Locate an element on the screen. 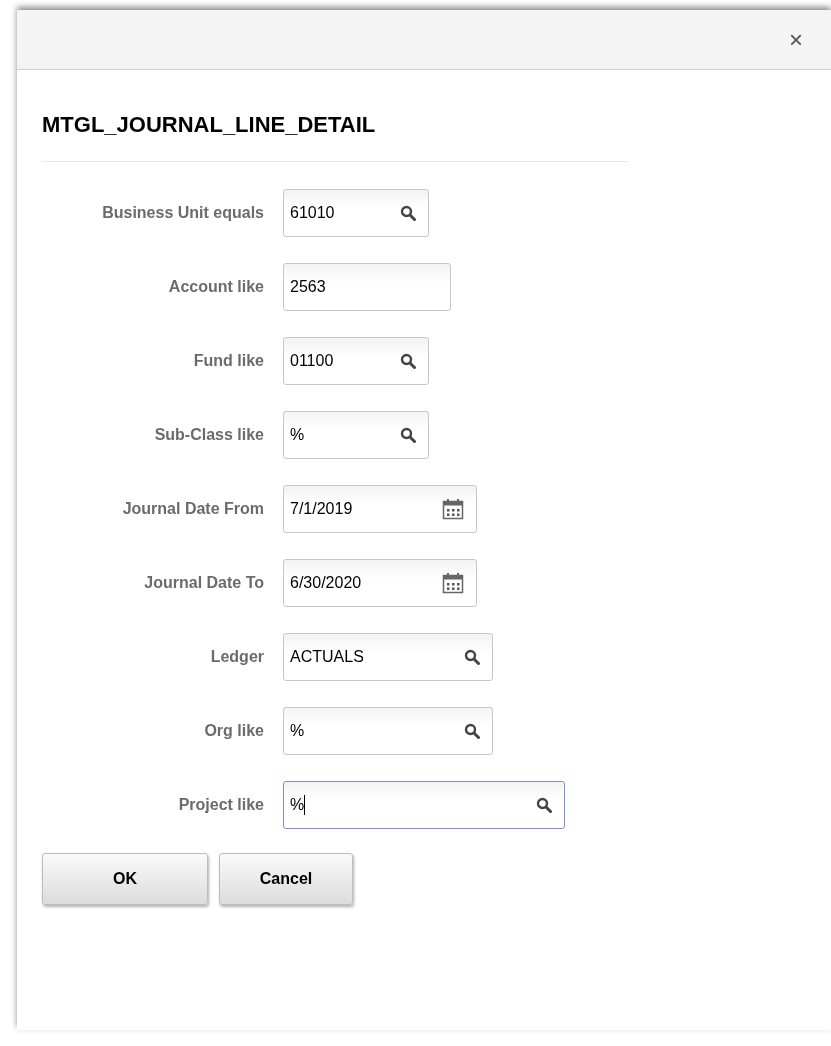 This screenshot has width=831, height=1046. dialog-button: Cancel is located at coordinates (286, 879).